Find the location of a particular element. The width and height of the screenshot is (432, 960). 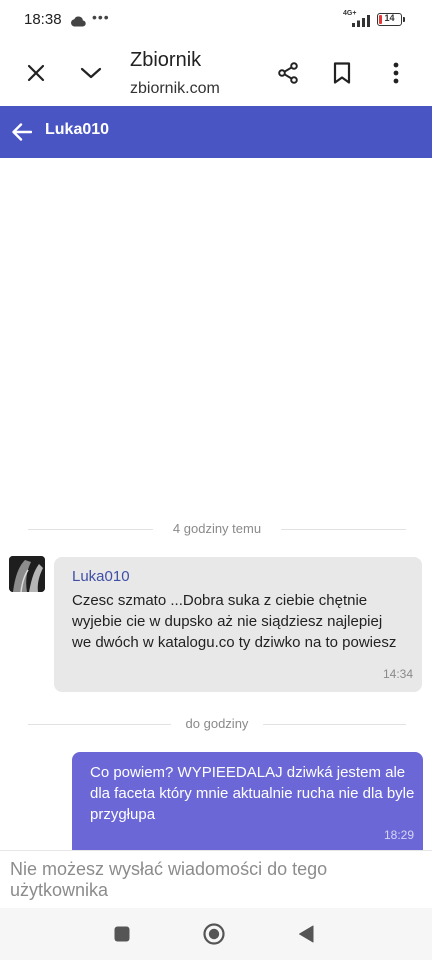

chat-header: Luka010 is located at coordinates (216, 132).